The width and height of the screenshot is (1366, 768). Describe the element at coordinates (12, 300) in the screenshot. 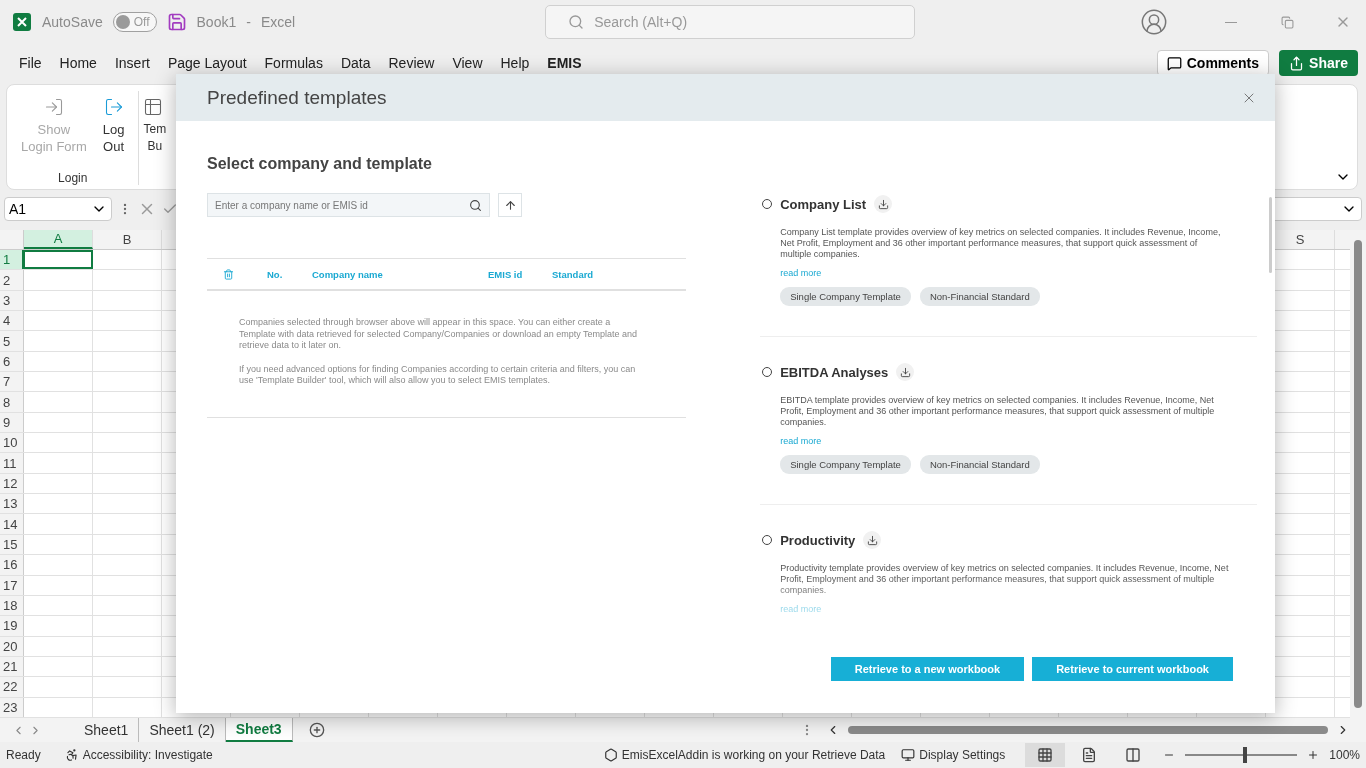

I see `row-header: 3` at that location.